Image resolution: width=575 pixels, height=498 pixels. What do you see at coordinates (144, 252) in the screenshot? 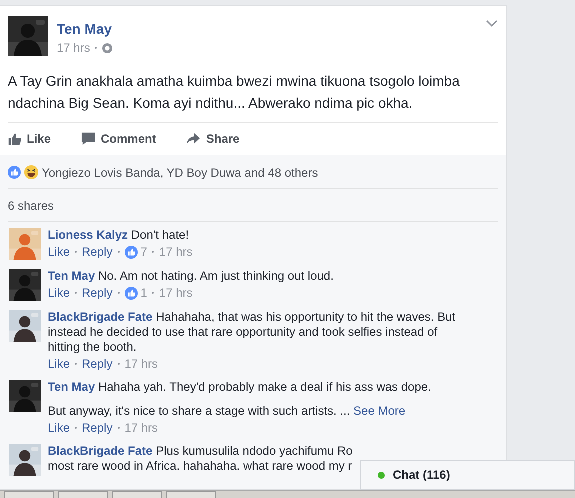
I see `like-count: 7` at bounding box center [144, 252].